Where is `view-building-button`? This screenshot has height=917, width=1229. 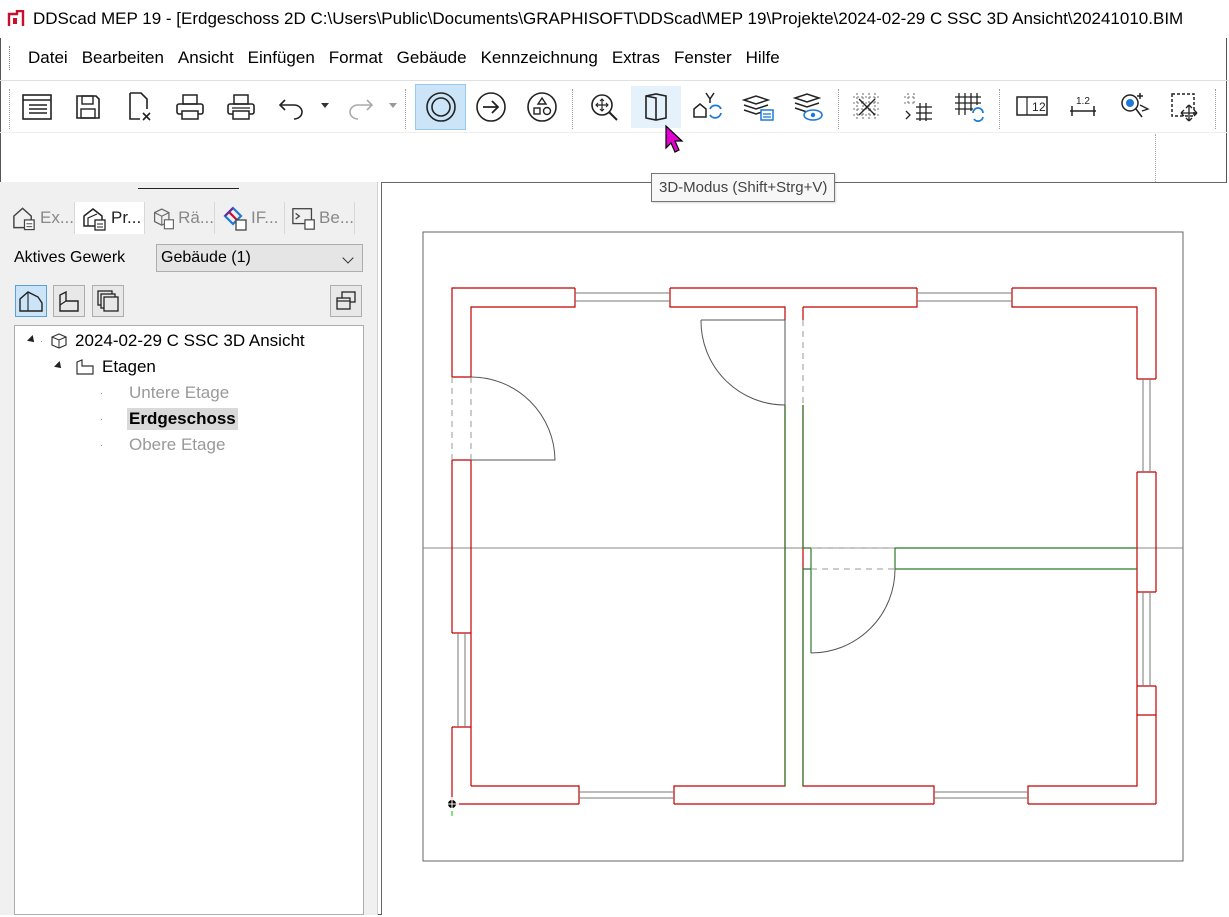 view-building-button is located at coordinates (31, 301).